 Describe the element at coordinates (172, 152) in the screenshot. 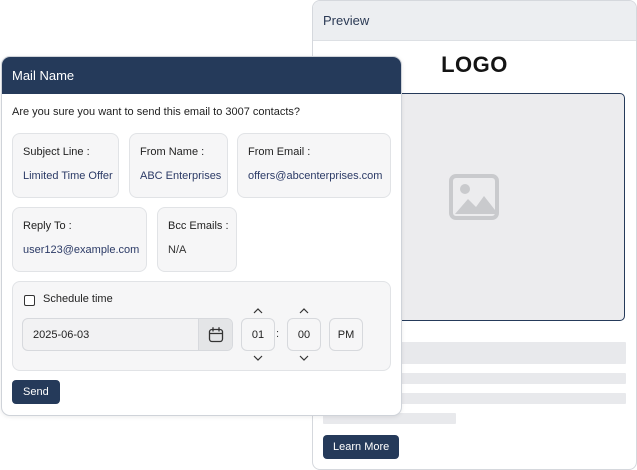

I see `from-name-label: From Name :` at that location.